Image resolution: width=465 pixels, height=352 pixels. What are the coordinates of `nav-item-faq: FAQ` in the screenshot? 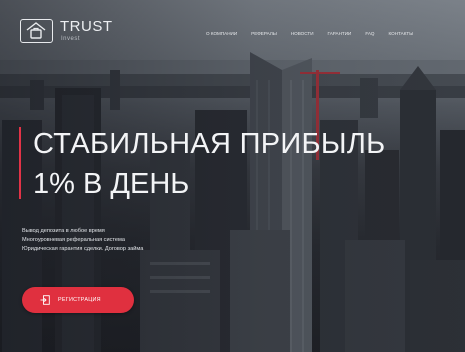 It's located at (369, 33).